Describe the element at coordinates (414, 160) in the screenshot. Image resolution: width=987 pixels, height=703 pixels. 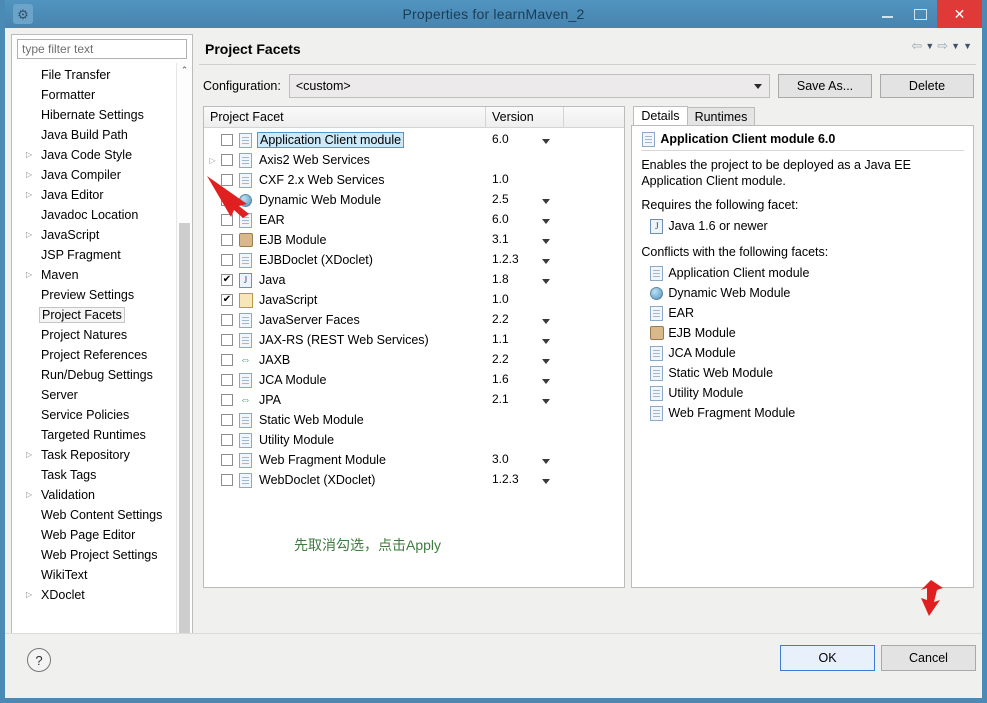
I see `table-row: ▷ Axis2 Web Services` at that location.